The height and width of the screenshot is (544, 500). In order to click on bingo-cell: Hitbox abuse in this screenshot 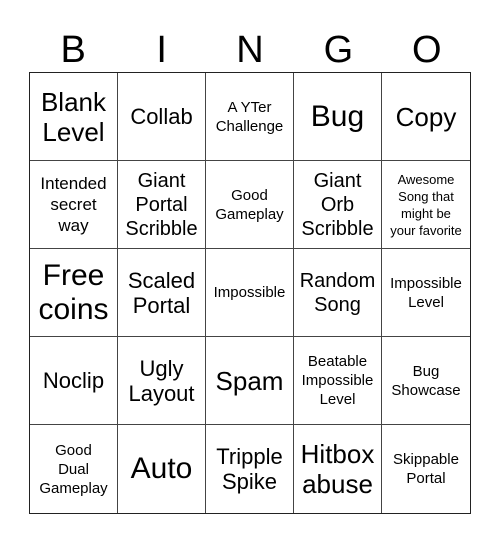, I will do `click(338, 469)`.